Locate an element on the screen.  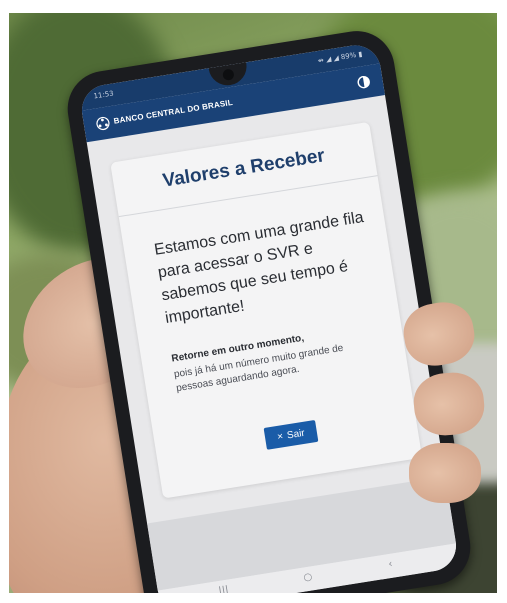
bank-name: BANCO CENTRAL DO BRASIL is located at coordinates (173, 111).